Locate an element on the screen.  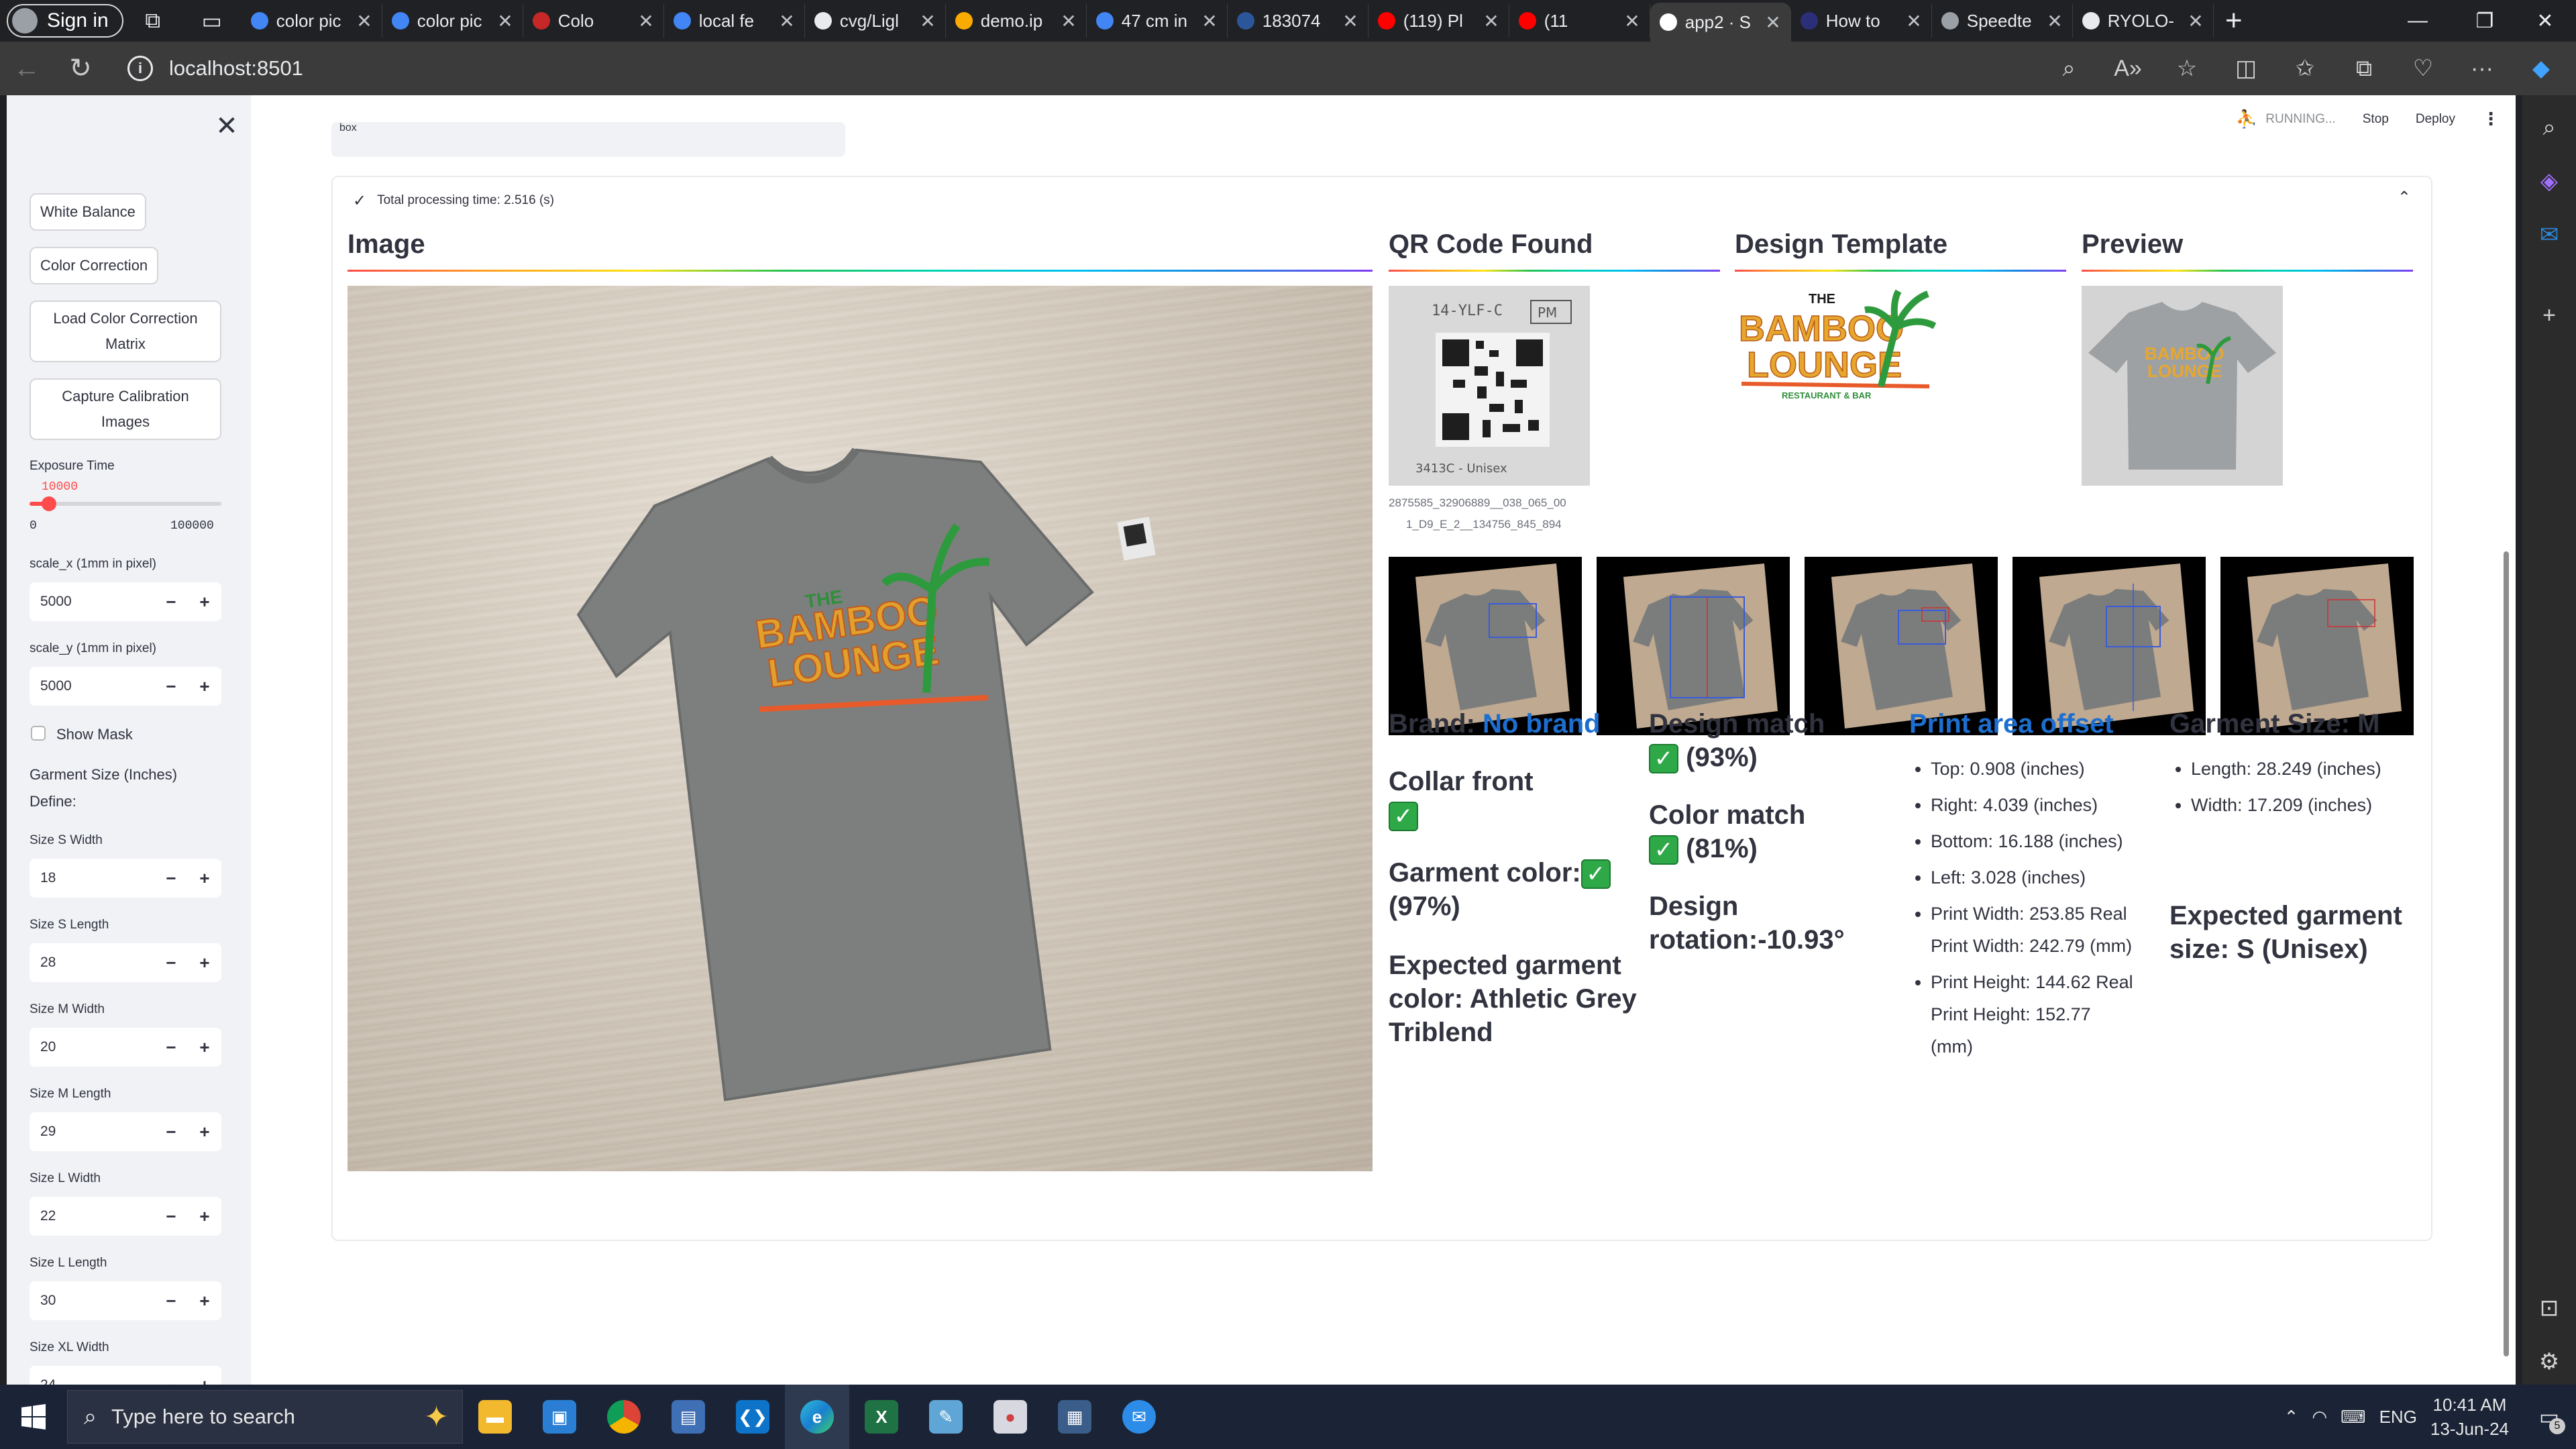
notification-center-button: ▭ 5 is located at coordinates (2549, 1417).